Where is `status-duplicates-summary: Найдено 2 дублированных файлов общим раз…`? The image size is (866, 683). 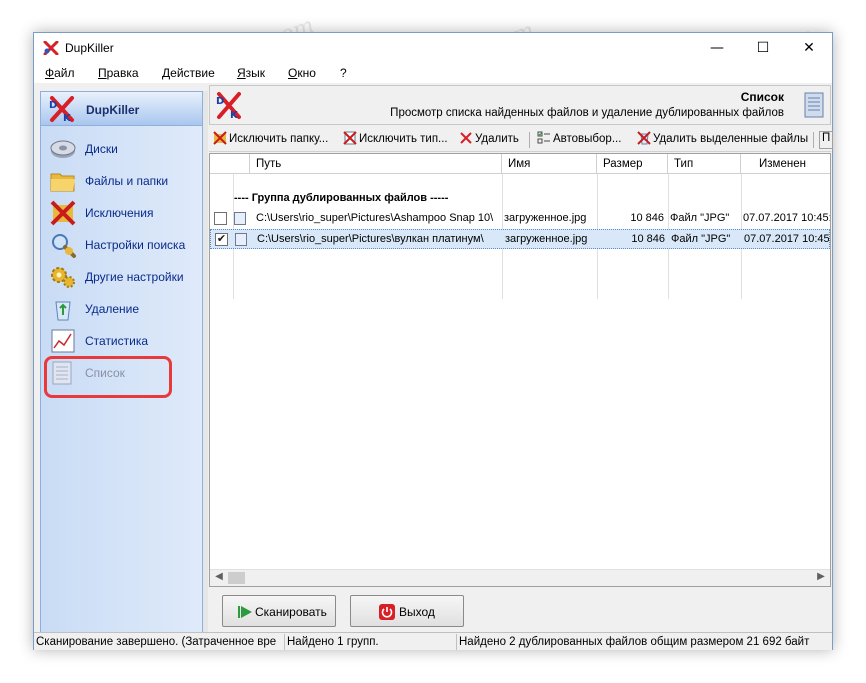
status-duplicates-summary: Найдено 2 дублированных файлов общим раз… is located at coordinates (634, 642).